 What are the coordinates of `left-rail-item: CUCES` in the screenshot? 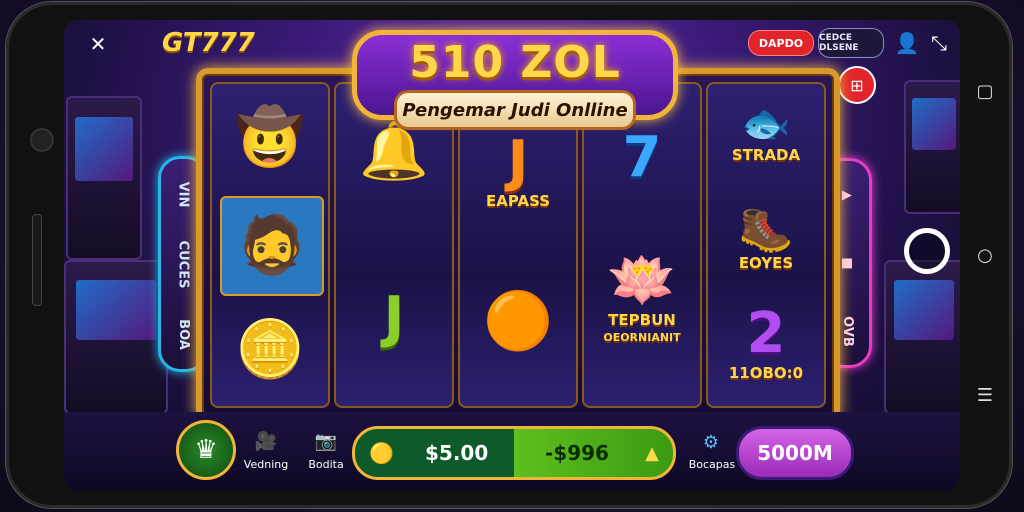 It's located at (183, 264).